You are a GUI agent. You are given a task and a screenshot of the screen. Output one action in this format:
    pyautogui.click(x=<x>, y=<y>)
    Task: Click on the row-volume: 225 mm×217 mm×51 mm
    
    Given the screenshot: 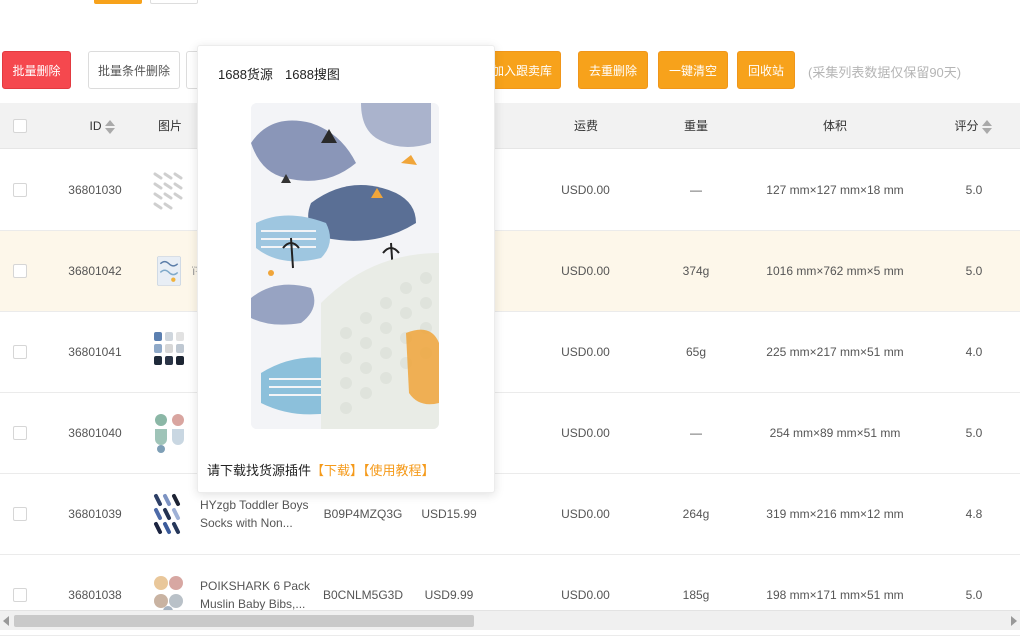 What is the action you would take?
    pyautogui.click(x=835, y=352)
    